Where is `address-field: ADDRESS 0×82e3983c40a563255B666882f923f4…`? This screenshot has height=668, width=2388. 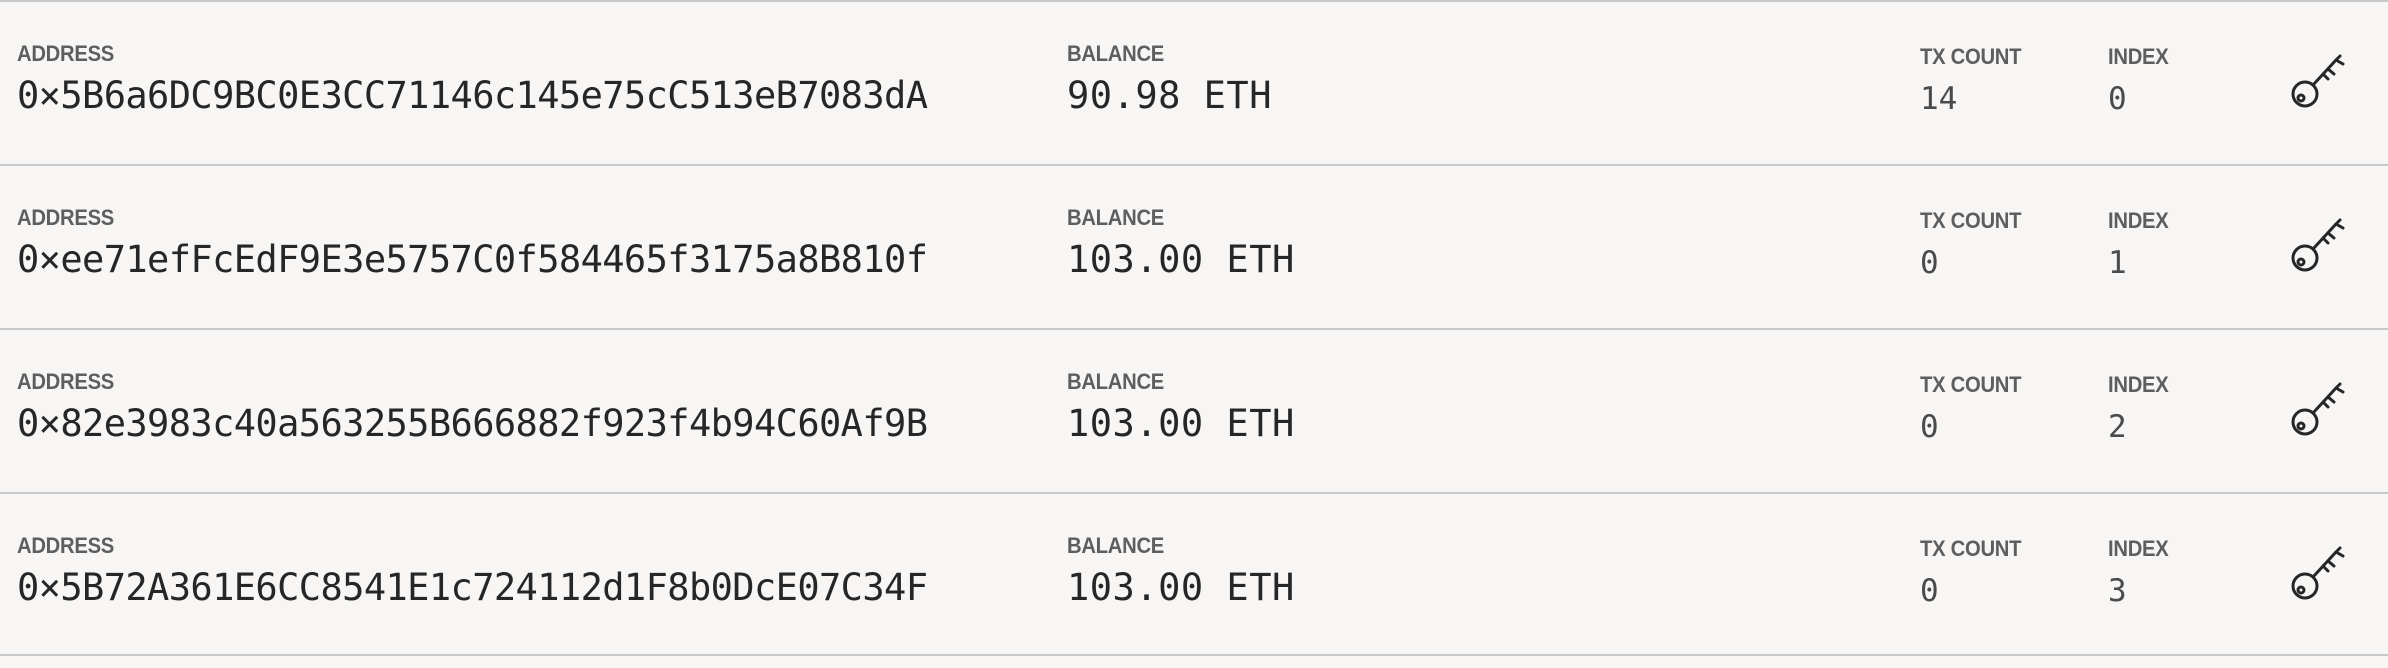
address-field: ADDRESS 0×82e3983c40a563255B666882f923f4… is located at coordinates (472, 406).